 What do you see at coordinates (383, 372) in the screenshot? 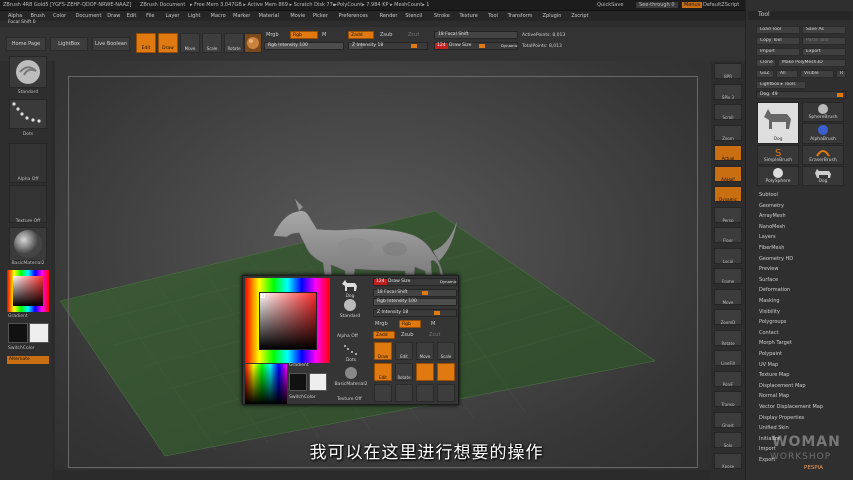
I see `popup-edit-mode-button: Edit` at bounding box center [383, 372].